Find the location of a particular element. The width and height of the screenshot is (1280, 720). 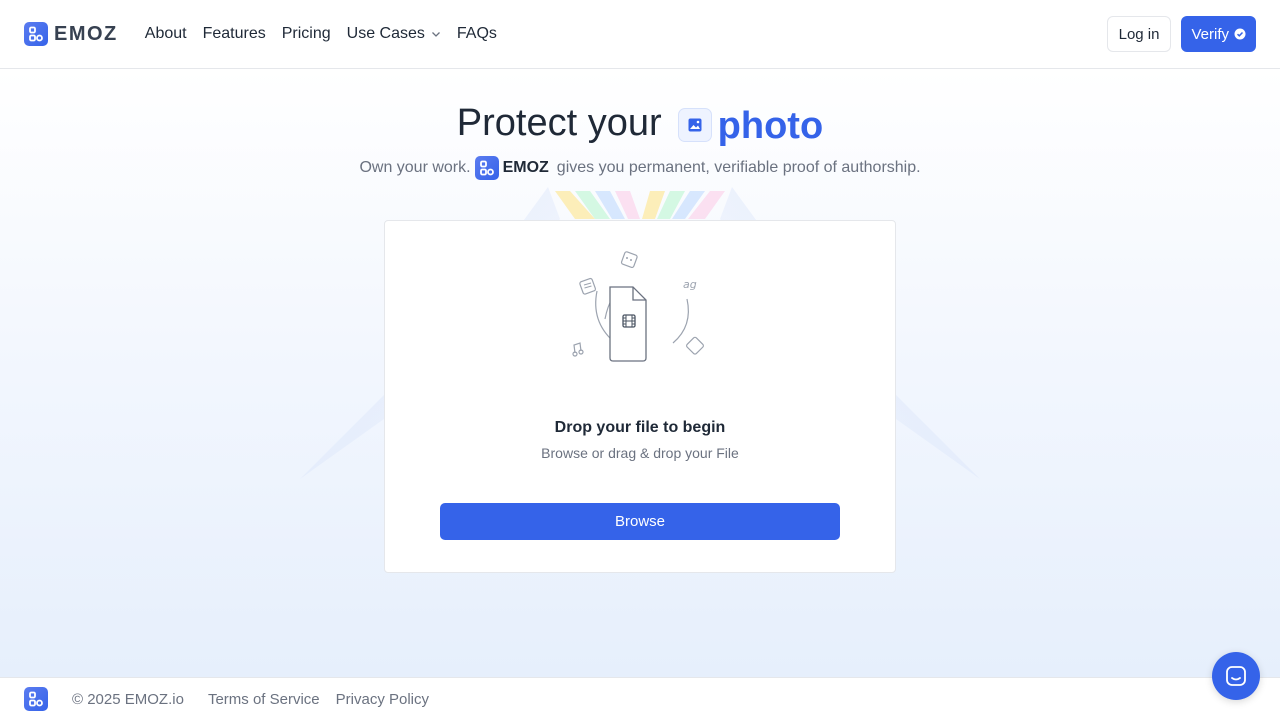

privacy-link: Privacy Policy is located at coordinates (382, 699).